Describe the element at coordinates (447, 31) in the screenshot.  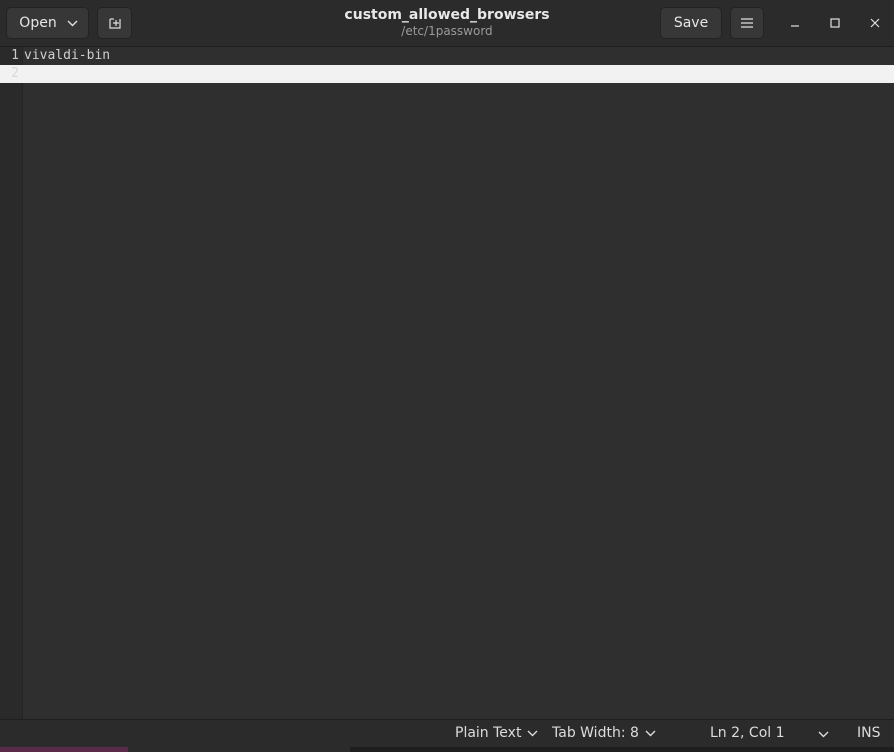
I see `window-subtitle: /etc/1password` at that location.